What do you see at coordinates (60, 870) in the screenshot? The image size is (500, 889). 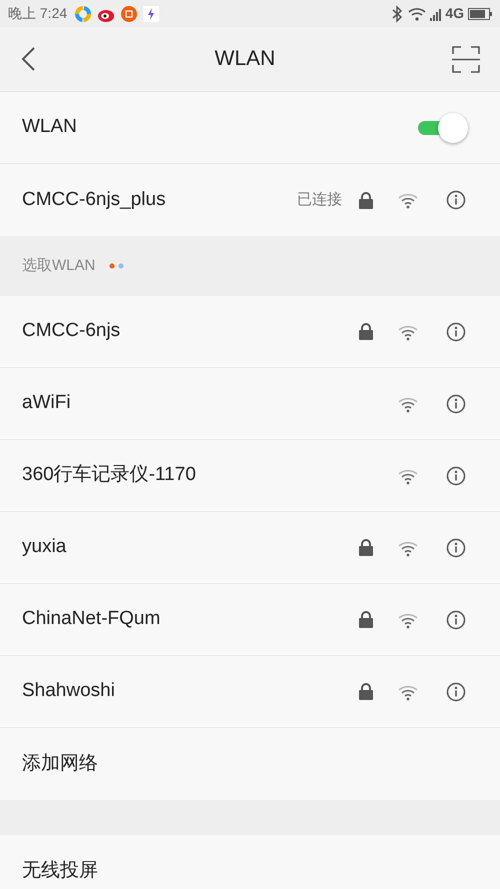 I see `cast-label: 无线投屏` at bounding box center [60, 870].